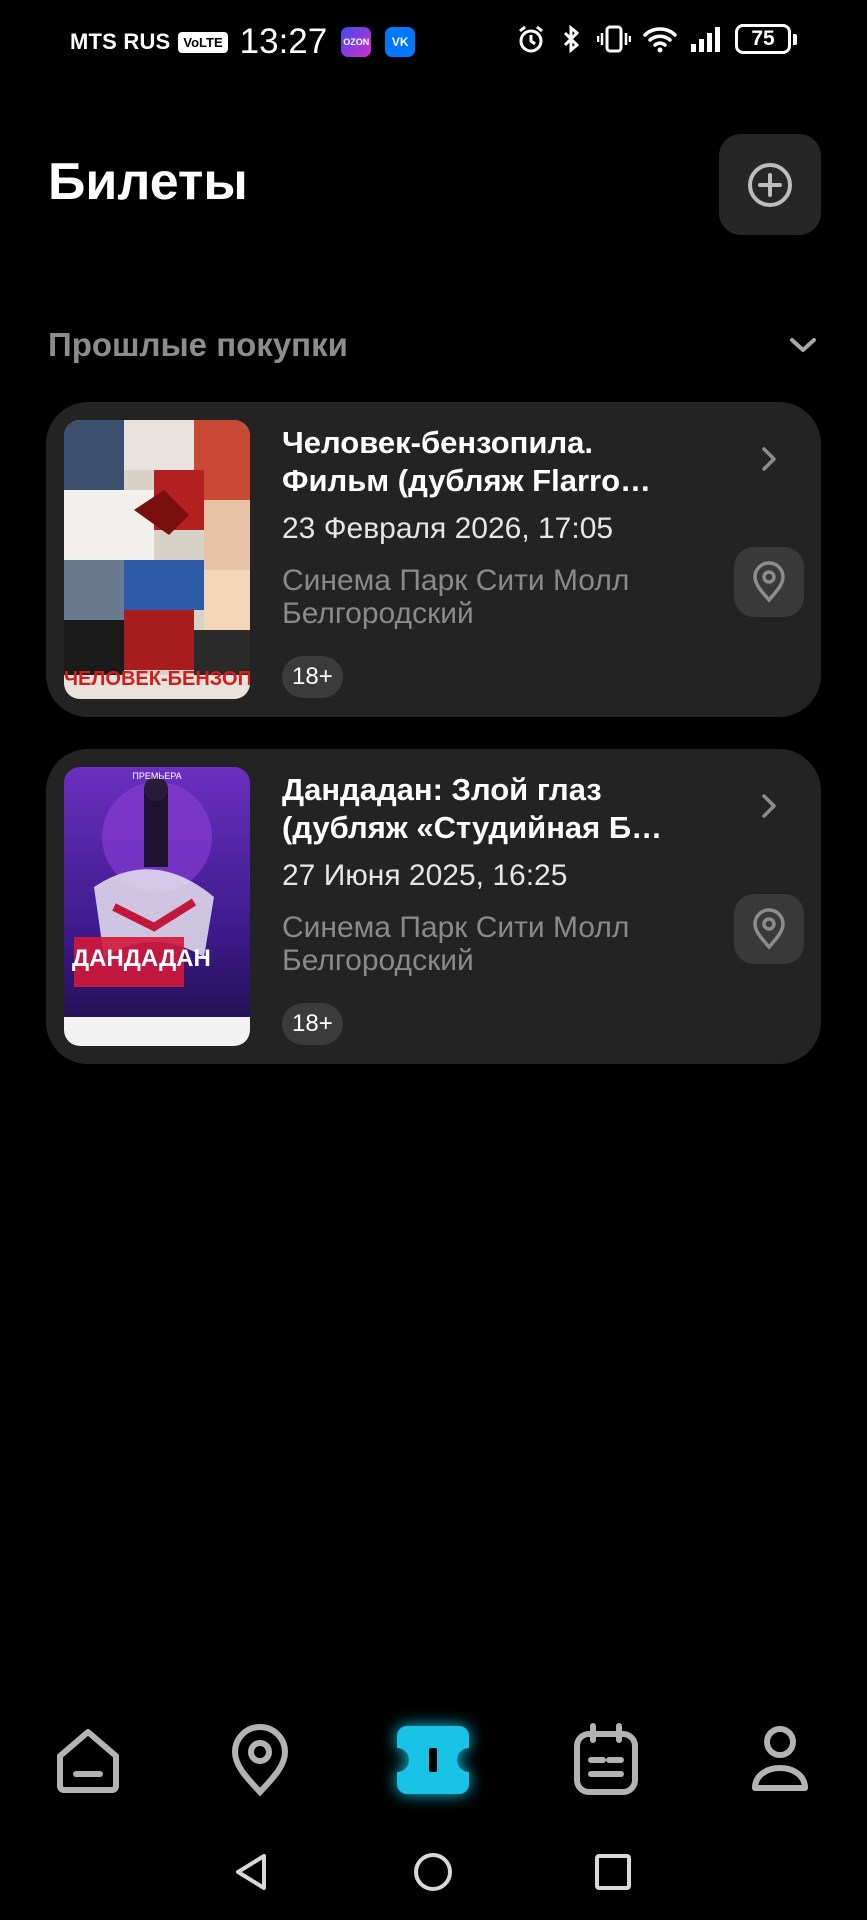 This screenshot has width=867, height=1920. I want to click on location-icon, so click(260, 1760).